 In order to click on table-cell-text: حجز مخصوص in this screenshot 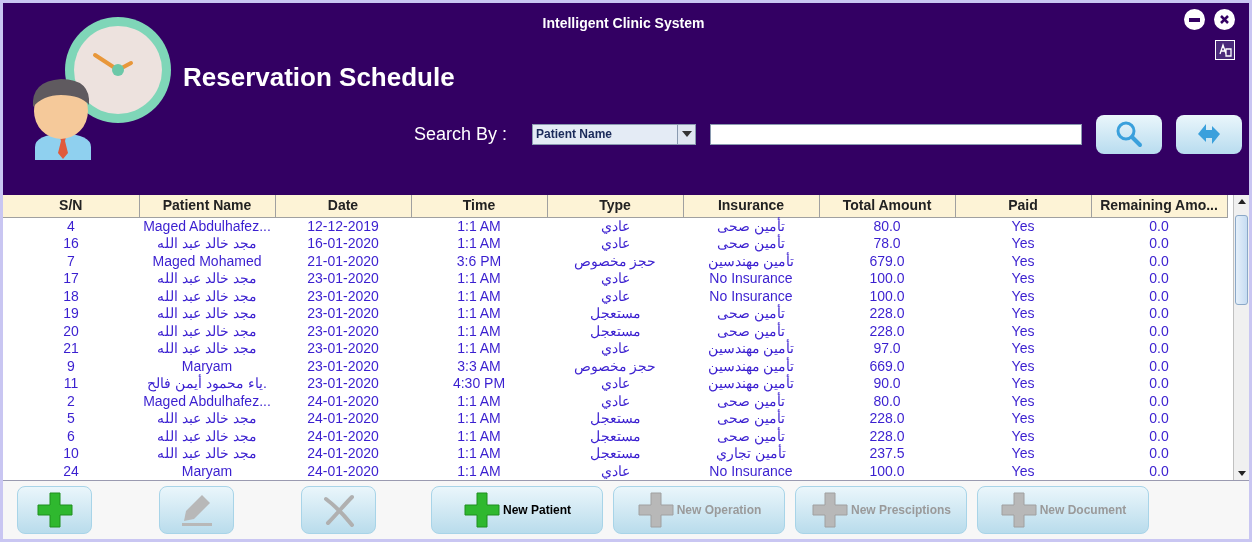, I will do `click(615, 366)`.